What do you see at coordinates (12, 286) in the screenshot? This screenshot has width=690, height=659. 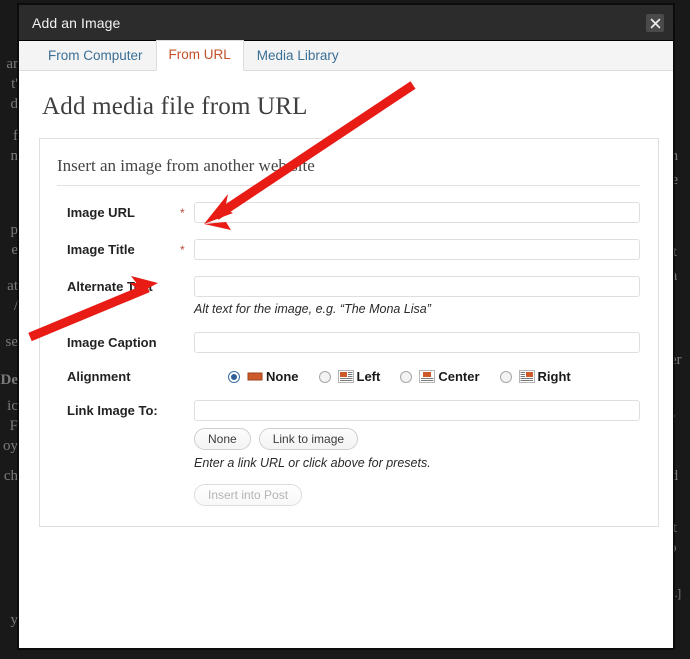 I see `bg-fragment: at` at bounding box center [12, 286].